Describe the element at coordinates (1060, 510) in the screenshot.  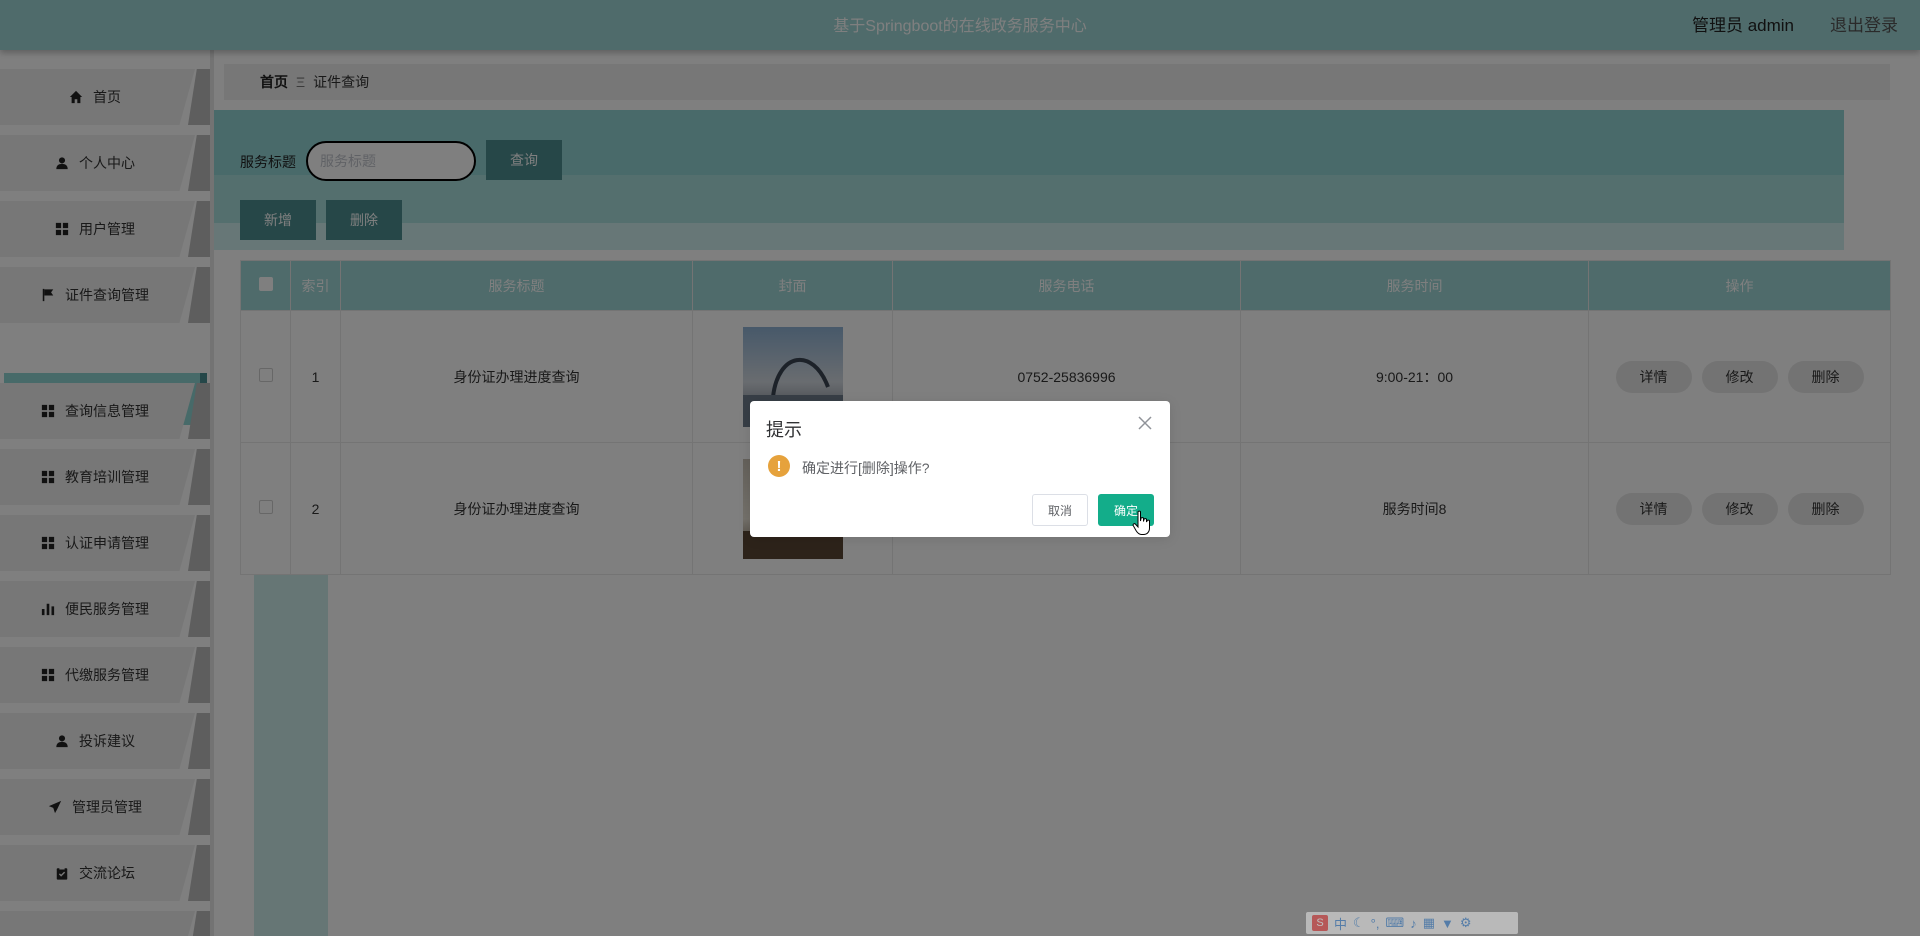
I see `cancel-button: 取消` at that location.